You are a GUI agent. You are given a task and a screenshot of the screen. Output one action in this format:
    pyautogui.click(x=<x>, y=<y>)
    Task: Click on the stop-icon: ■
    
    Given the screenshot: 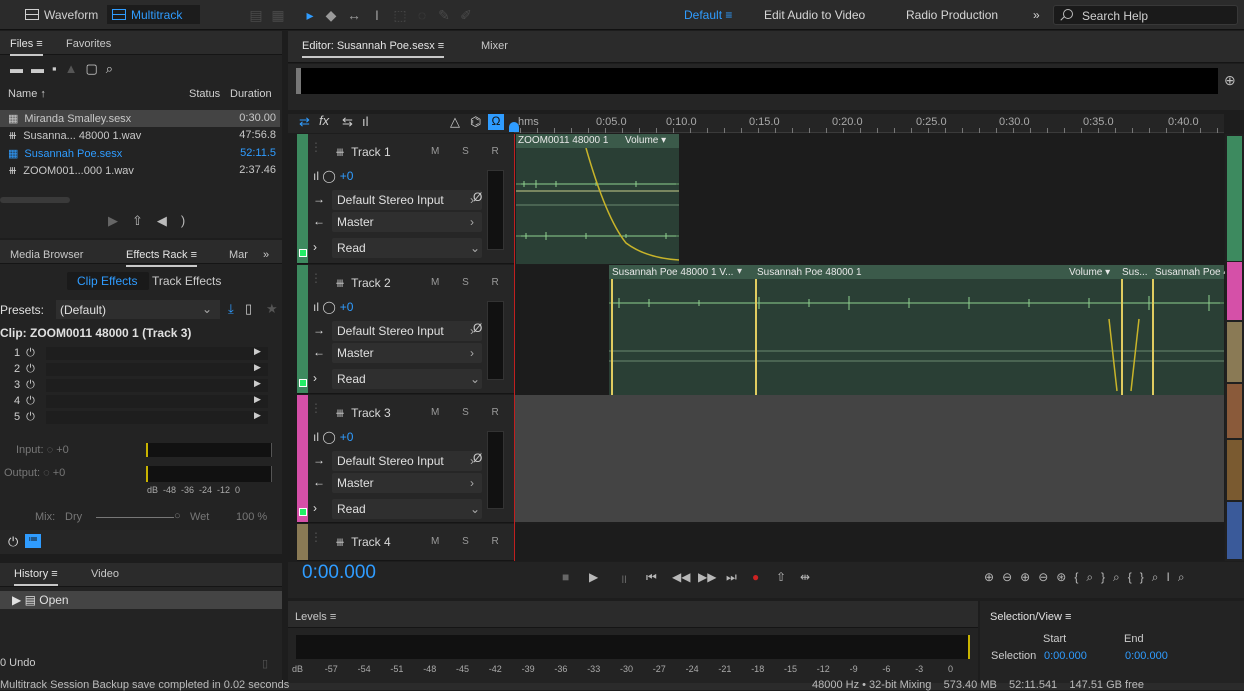 What is the action you would take?
    pyautogui.click(x=565, y=577)
    